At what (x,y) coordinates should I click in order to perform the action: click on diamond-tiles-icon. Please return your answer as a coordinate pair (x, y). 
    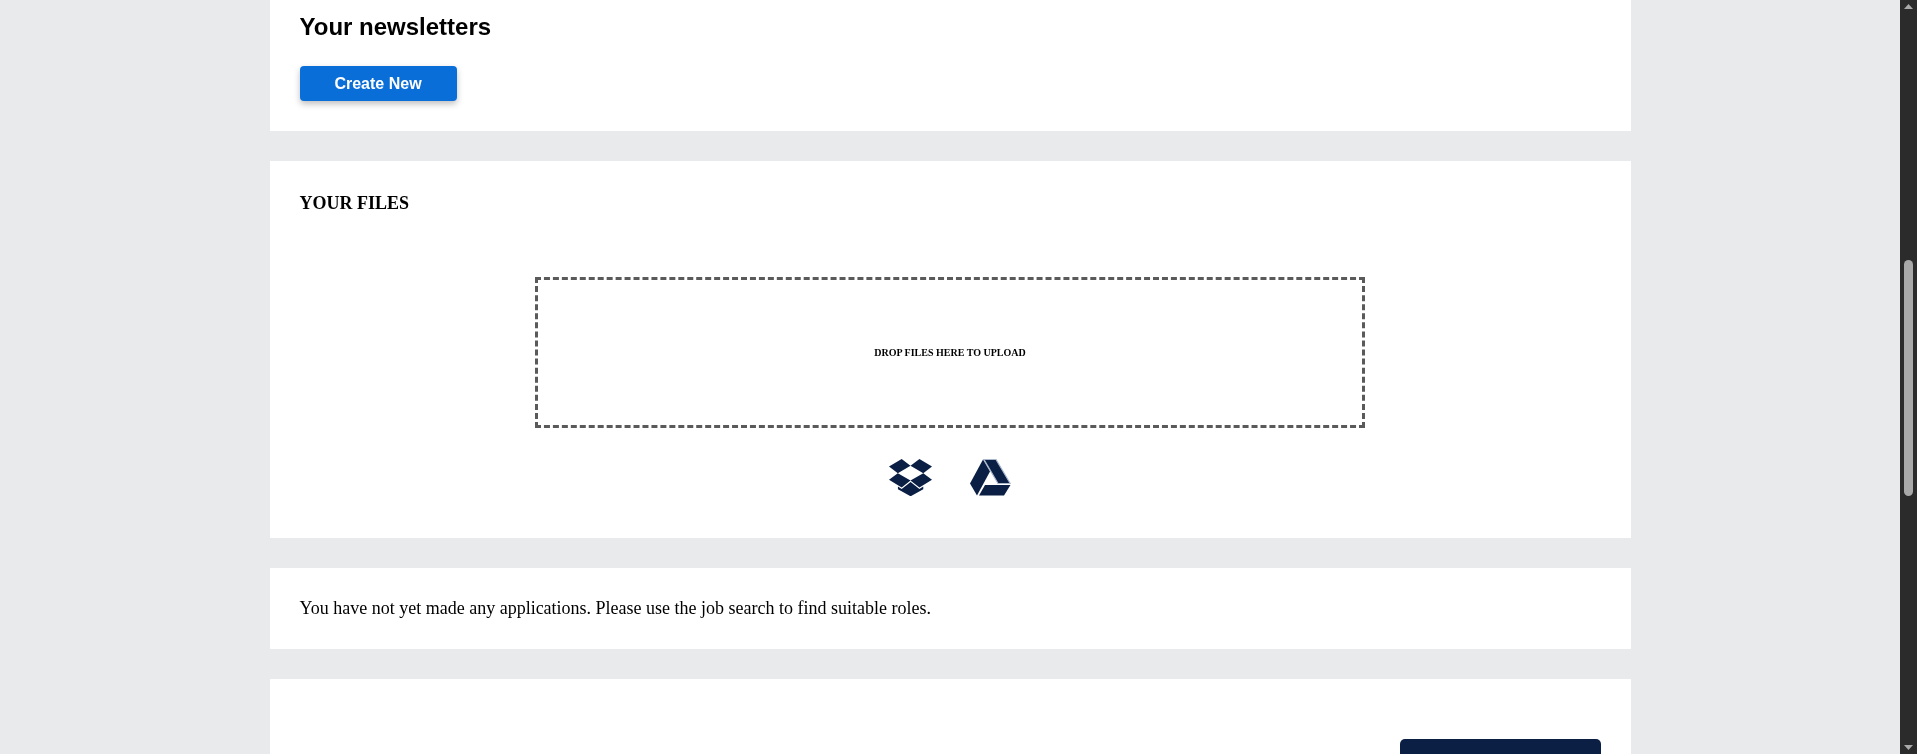
    Looking at the image, I should click on (910, 477).